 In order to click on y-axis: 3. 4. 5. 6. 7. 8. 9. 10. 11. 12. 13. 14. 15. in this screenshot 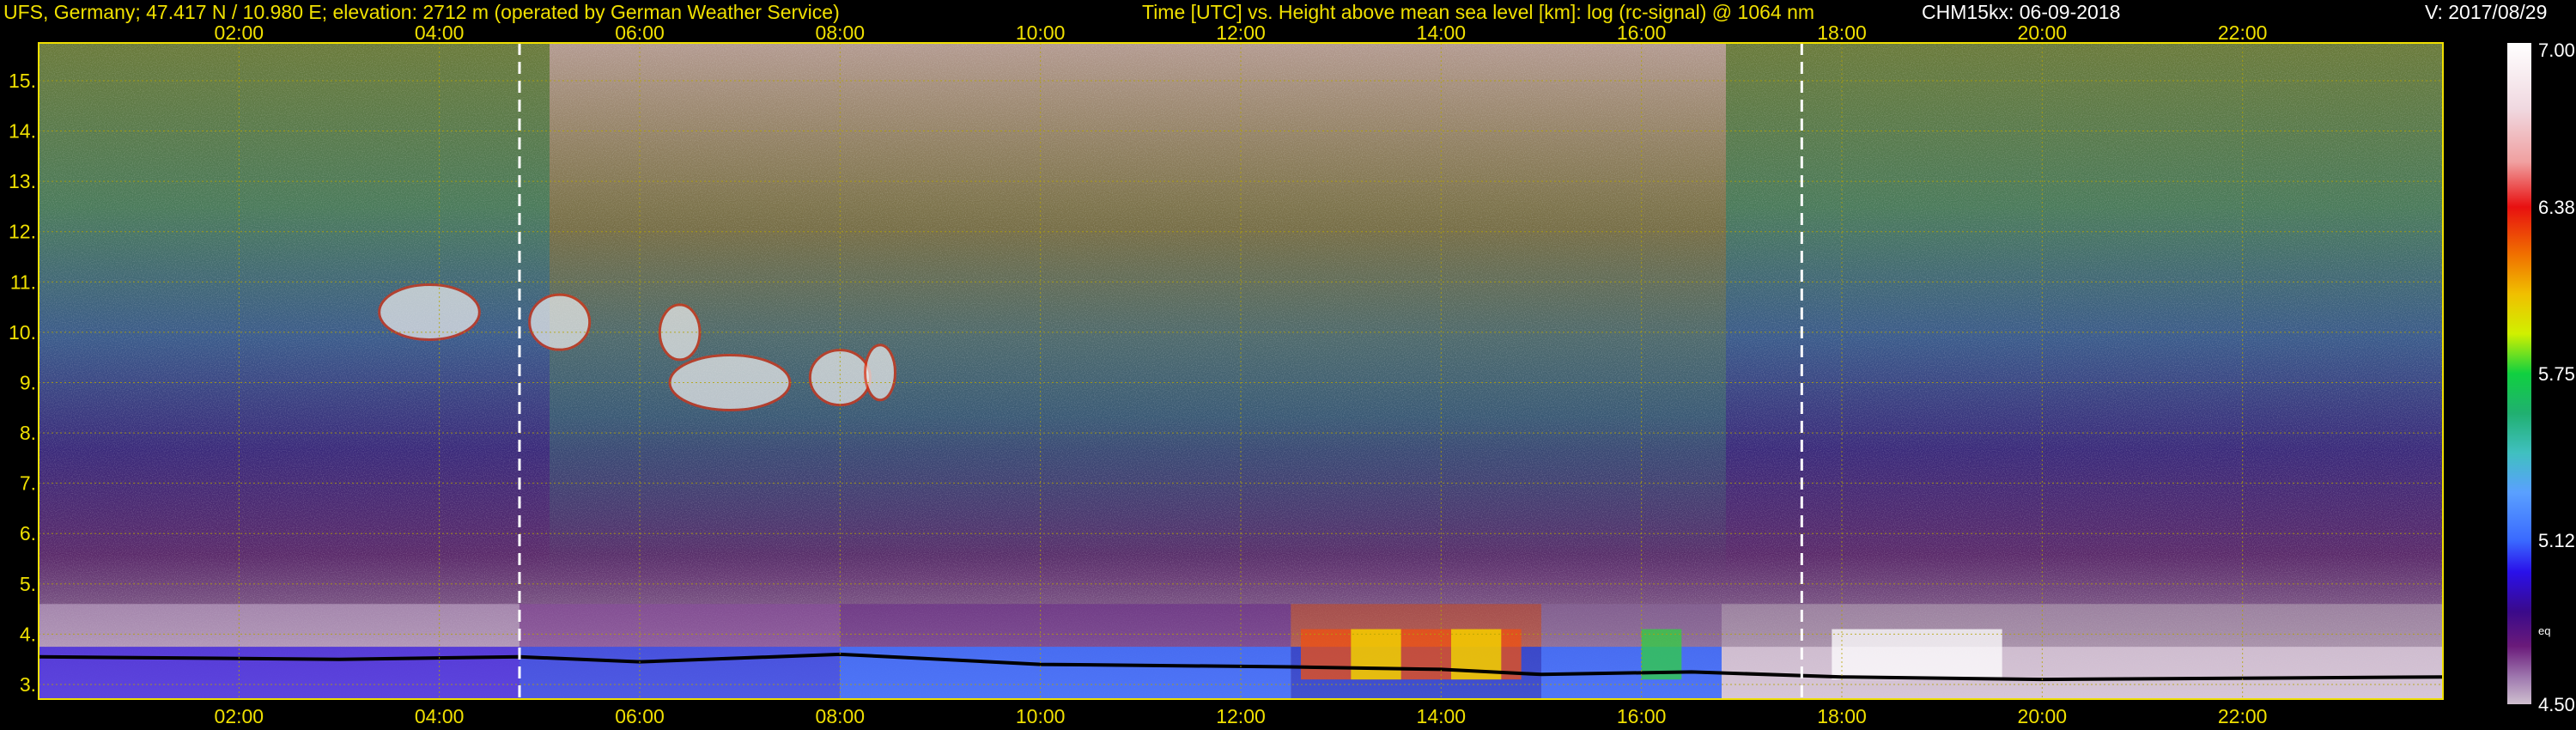, I will do `click(23, 383)`.